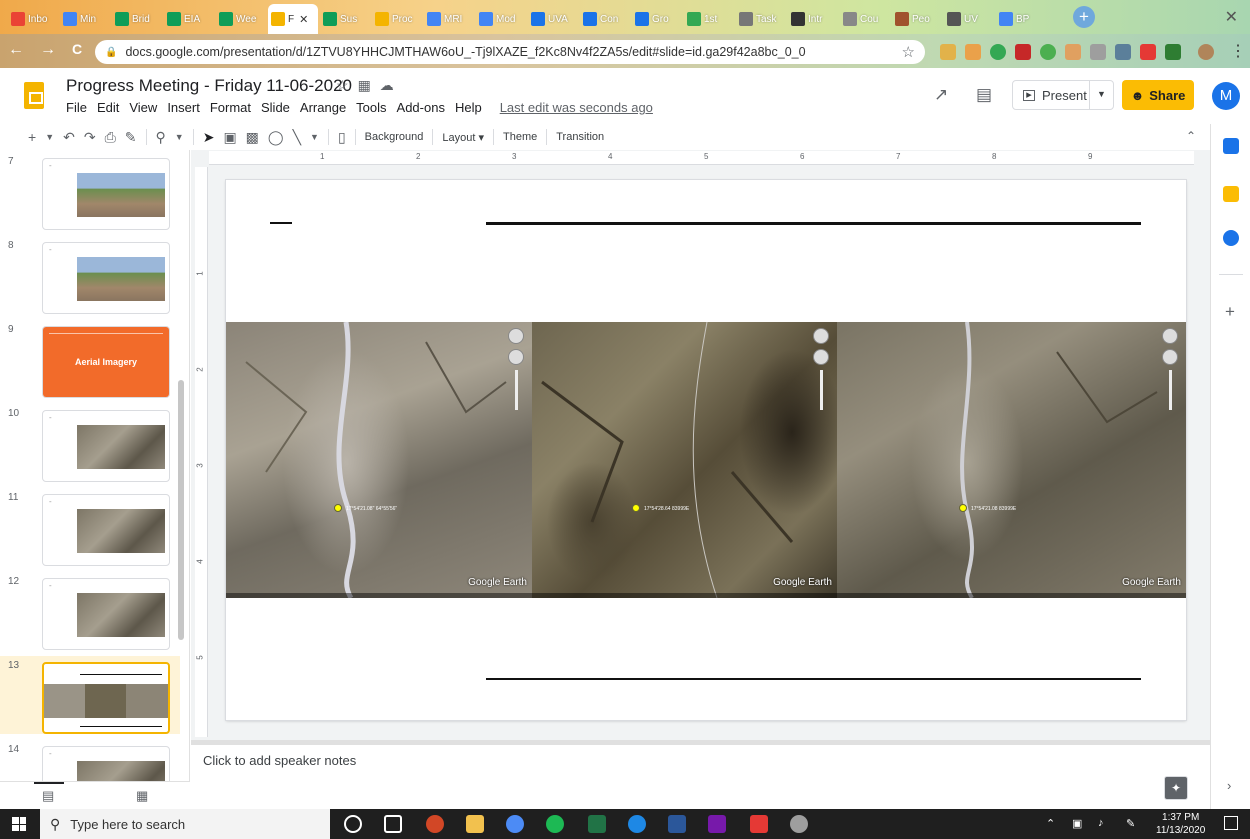 The width and height of the screenshot is (1250, 839). What do you see at coordinates (555, 824) in the screenshot?
I see `spotify-icon` at bounding box center [555, 824].